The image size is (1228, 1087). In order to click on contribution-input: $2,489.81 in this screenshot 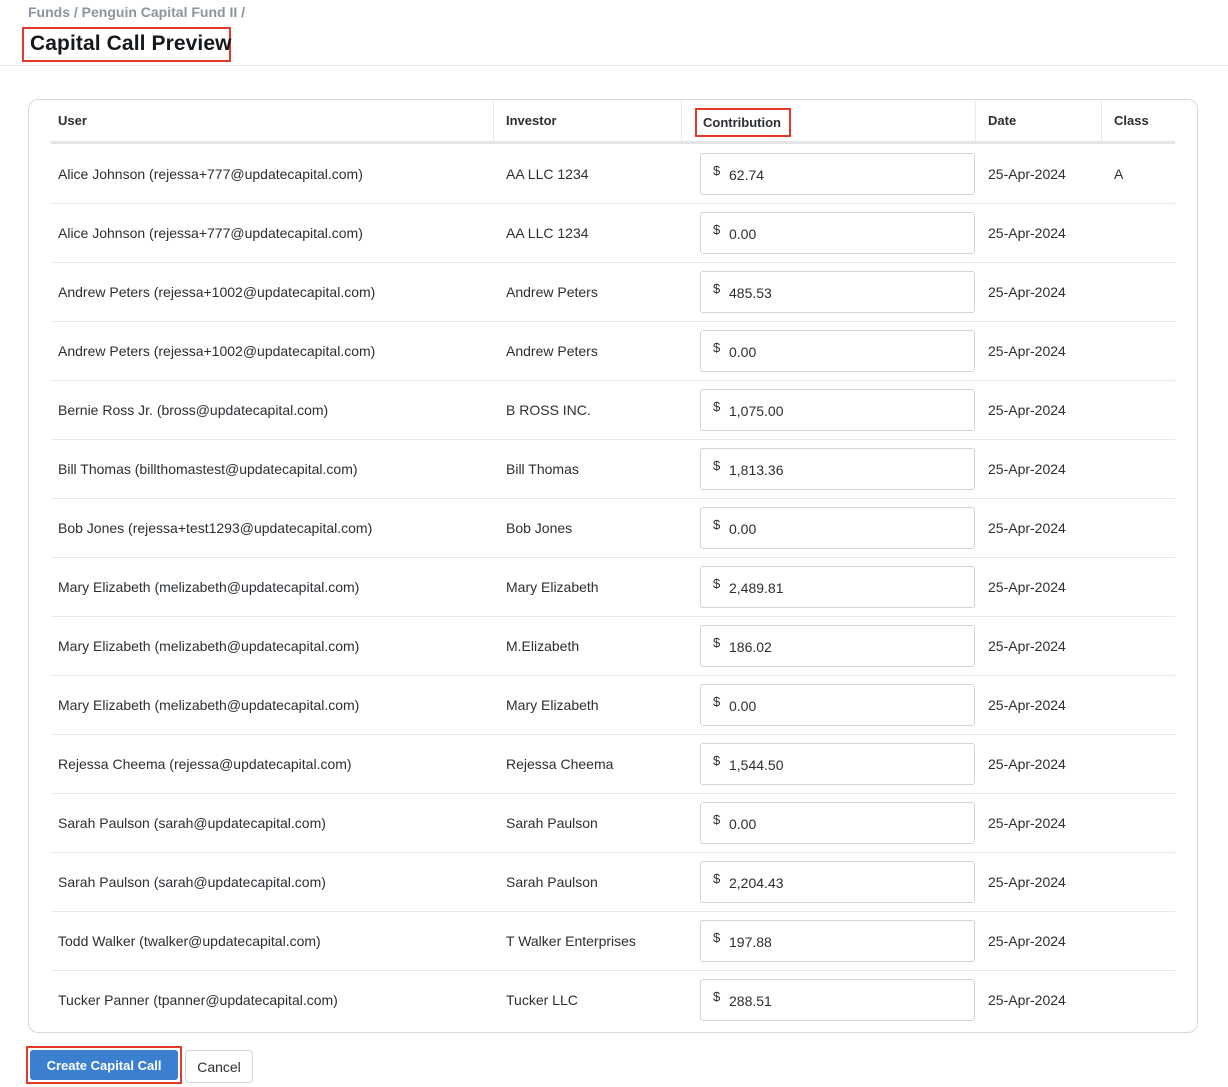, I will do `click(837, 587)`.